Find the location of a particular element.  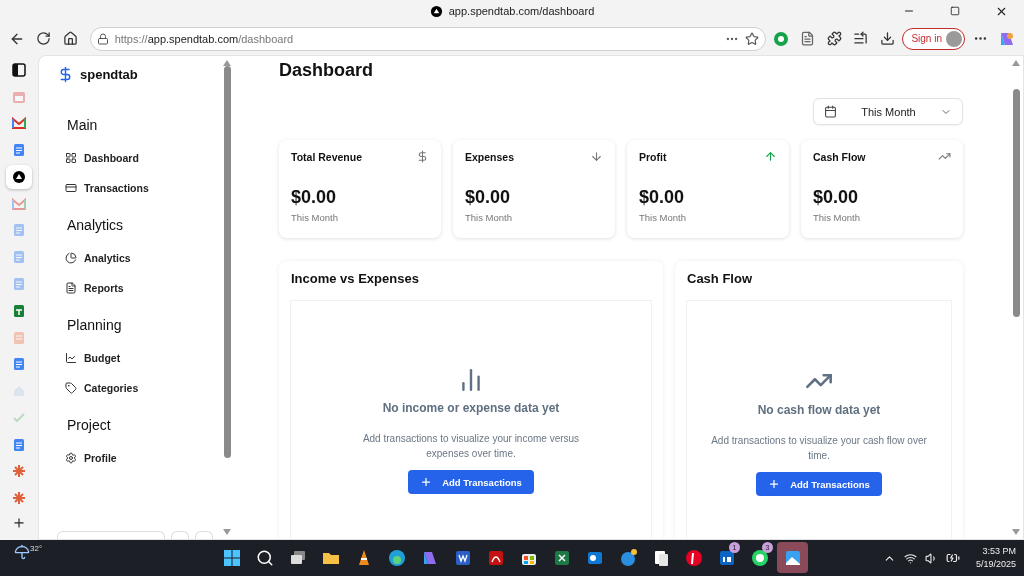

avatar-icon is located at coordinates (953, 38).